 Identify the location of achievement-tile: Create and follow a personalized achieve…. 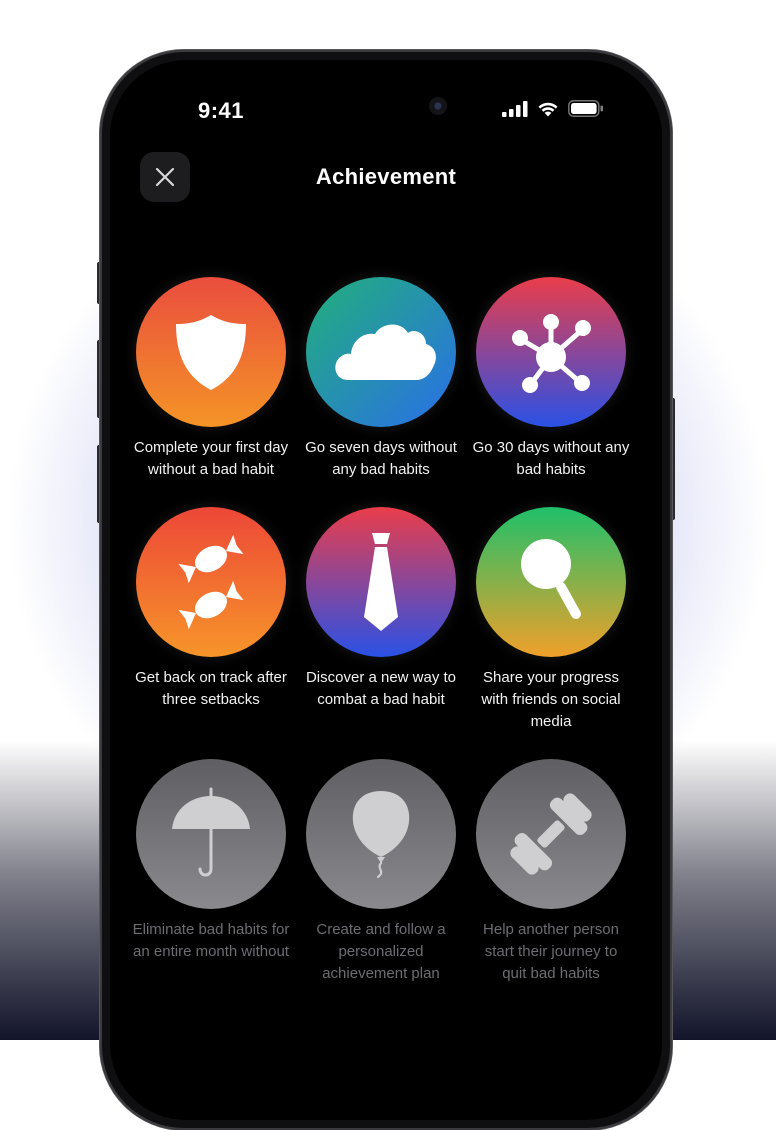
(381, 872).